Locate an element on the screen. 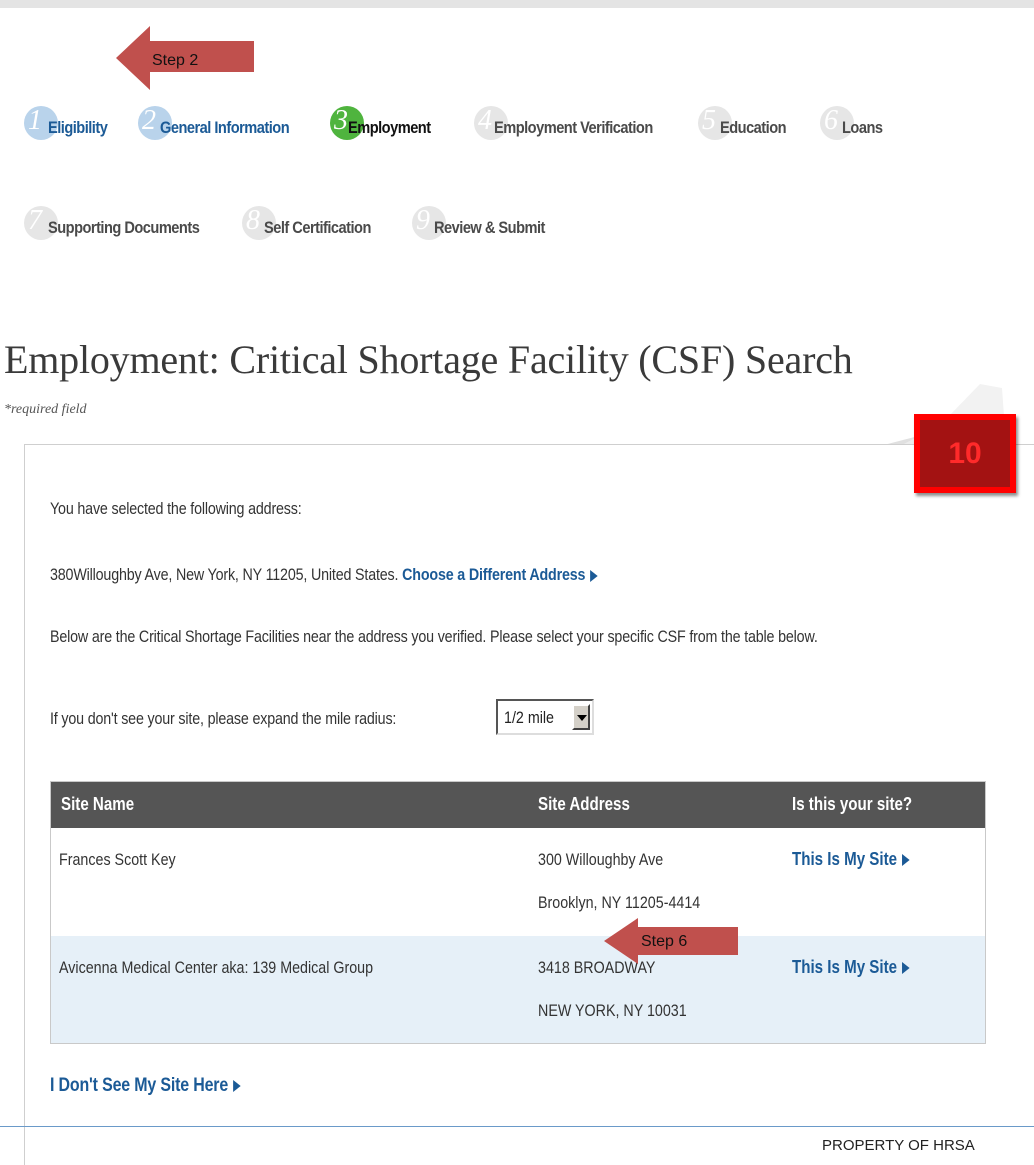 This screenshot has height=1165, width=1034. annotation-badge-number: 10 is located at coordinates (965, 453).